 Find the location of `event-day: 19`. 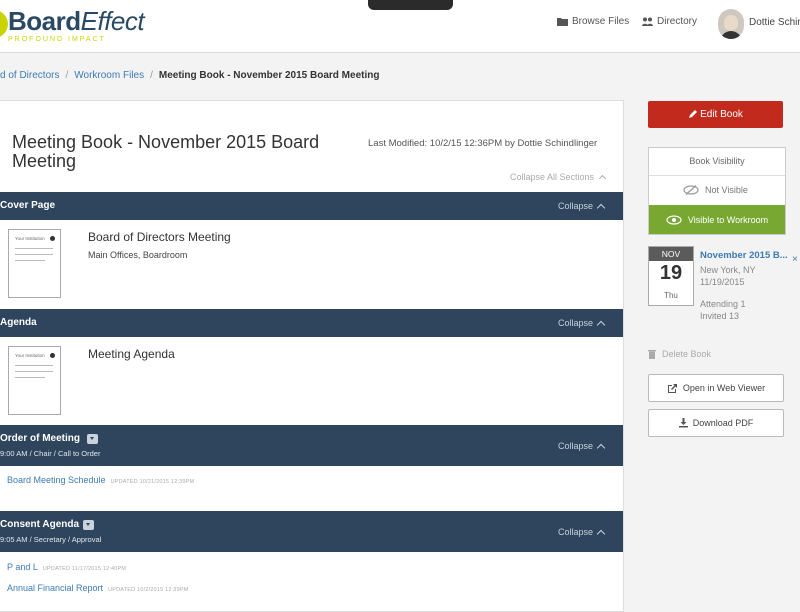

event-day: 19 is located at coordinates (671, 273).